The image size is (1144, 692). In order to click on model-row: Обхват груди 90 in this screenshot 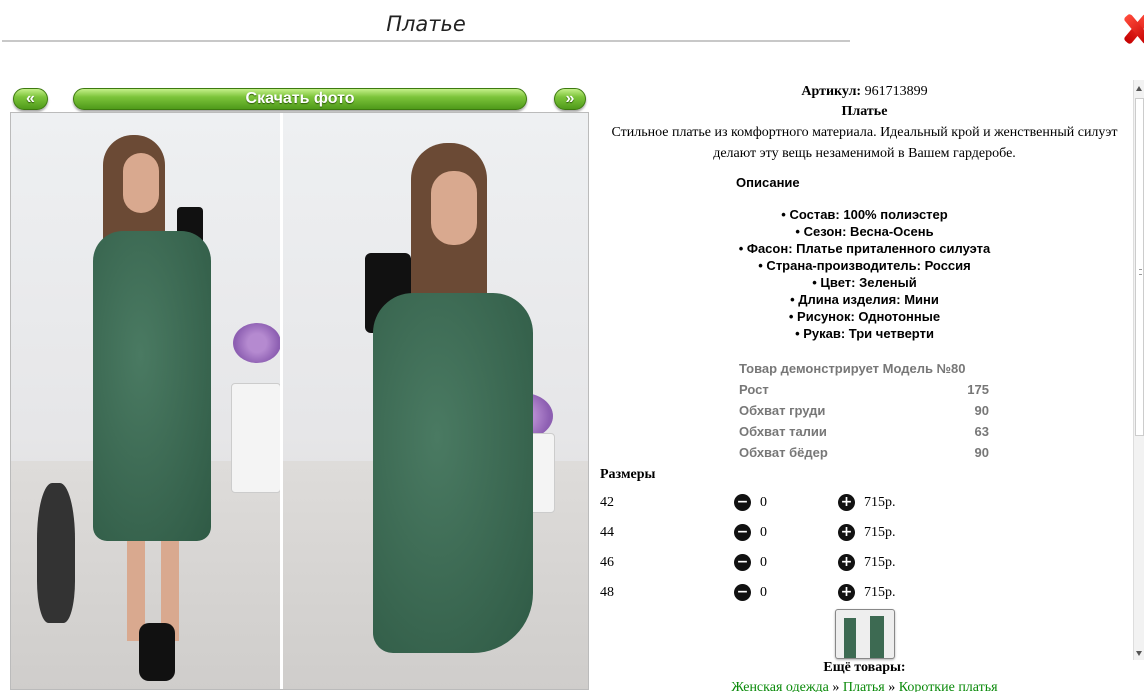, I will do `click(864, 410)`.